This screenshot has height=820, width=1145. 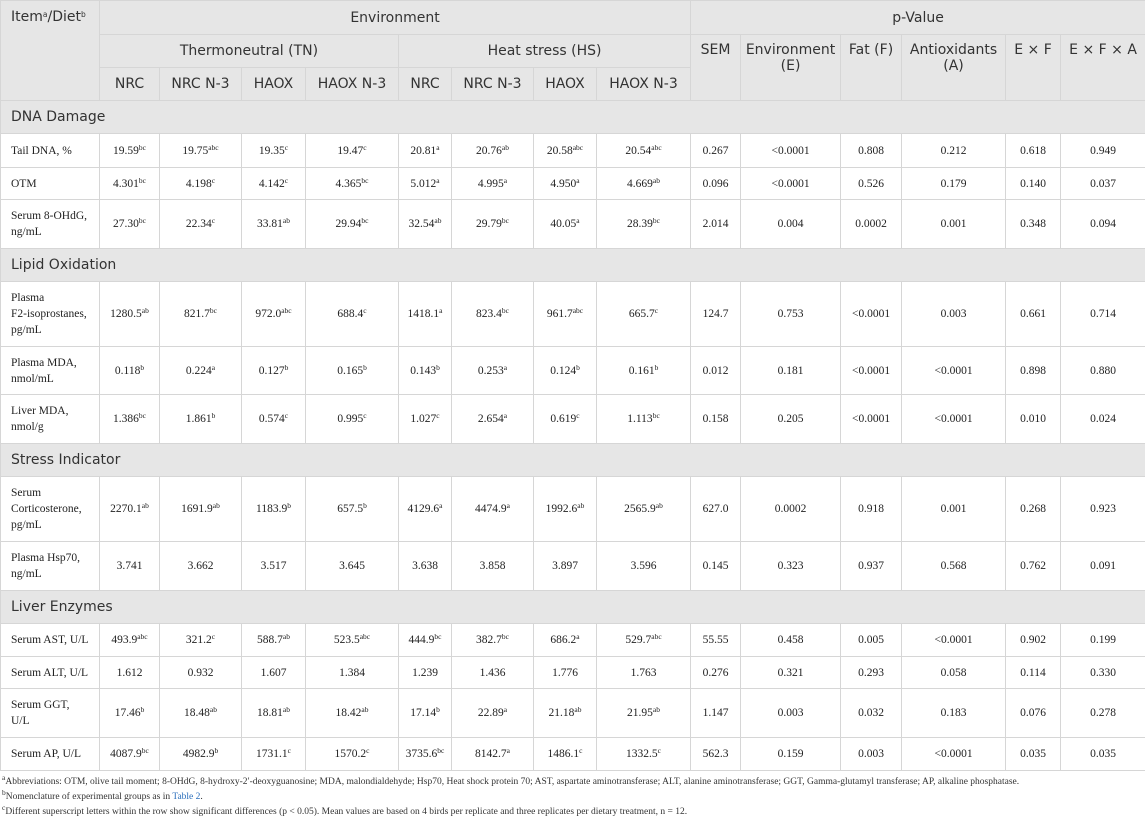 What do you see at coordinates (493, 151) in the screenshot?
I see `mean-value-cell: 20.76ab` at bounding box center [493, 151].